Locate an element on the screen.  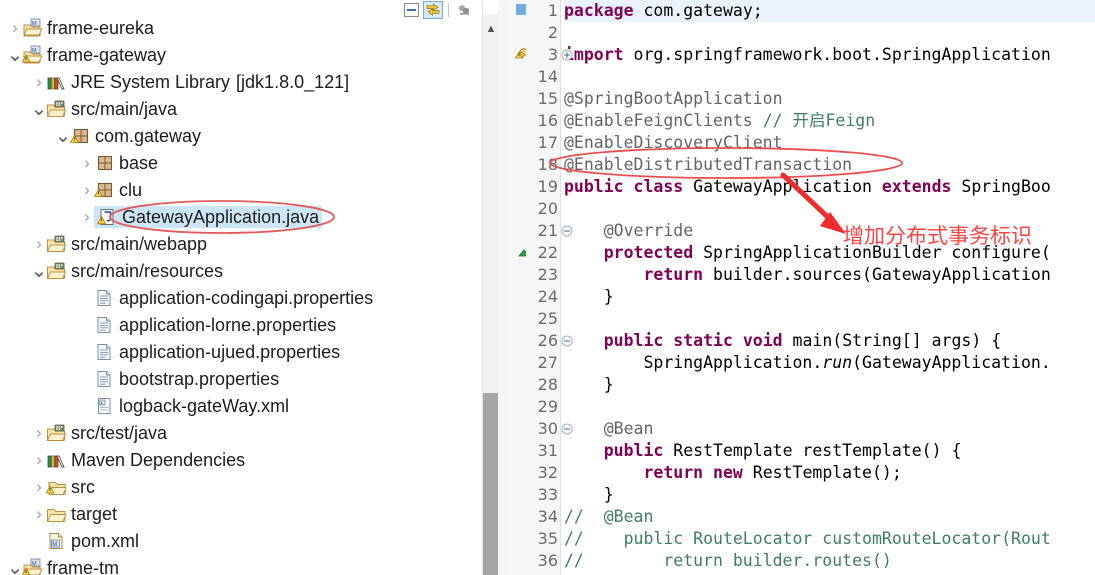
tree-item-logback-gateway-xml: x logback-gateWay.xml is located at coordinates (235, 405).